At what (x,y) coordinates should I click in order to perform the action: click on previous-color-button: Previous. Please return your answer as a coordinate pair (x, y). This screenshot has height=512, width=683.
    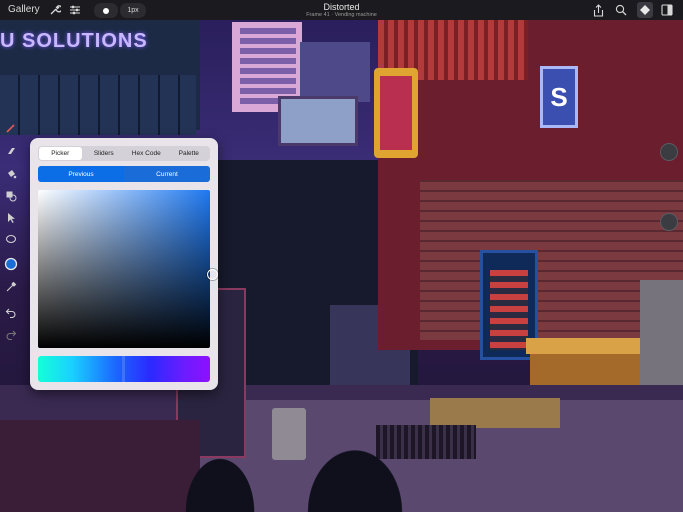
    Looking at the image, I should click on (81, 174).